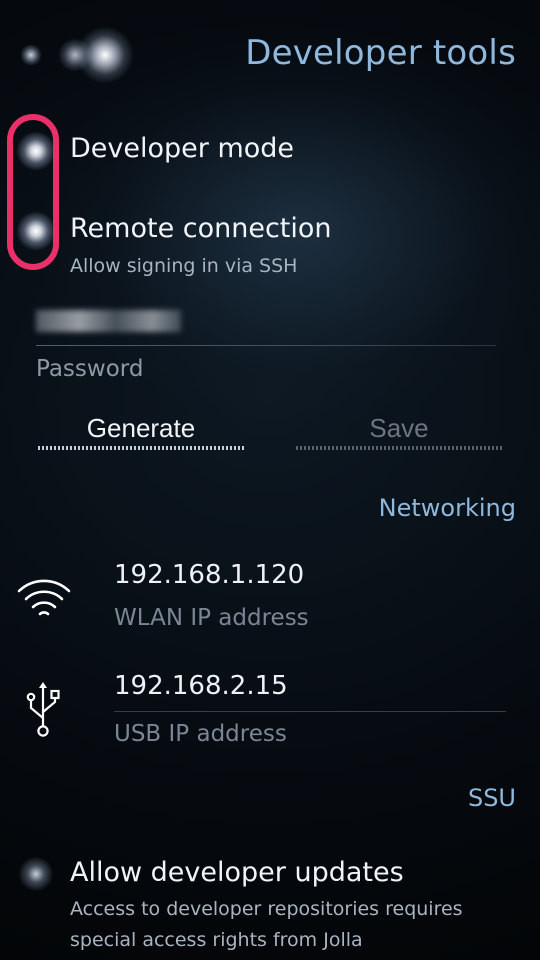 The height and width of the screenshot is (960, 540). Describe the element at coordinates (33, 192) in the screenshot. I see `highlight-annotation` at that location.